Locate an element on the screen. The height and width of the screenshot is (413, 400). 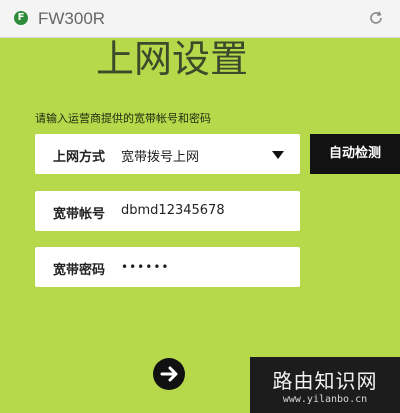
address-text: FW300R is located at coordinates (71, 19).